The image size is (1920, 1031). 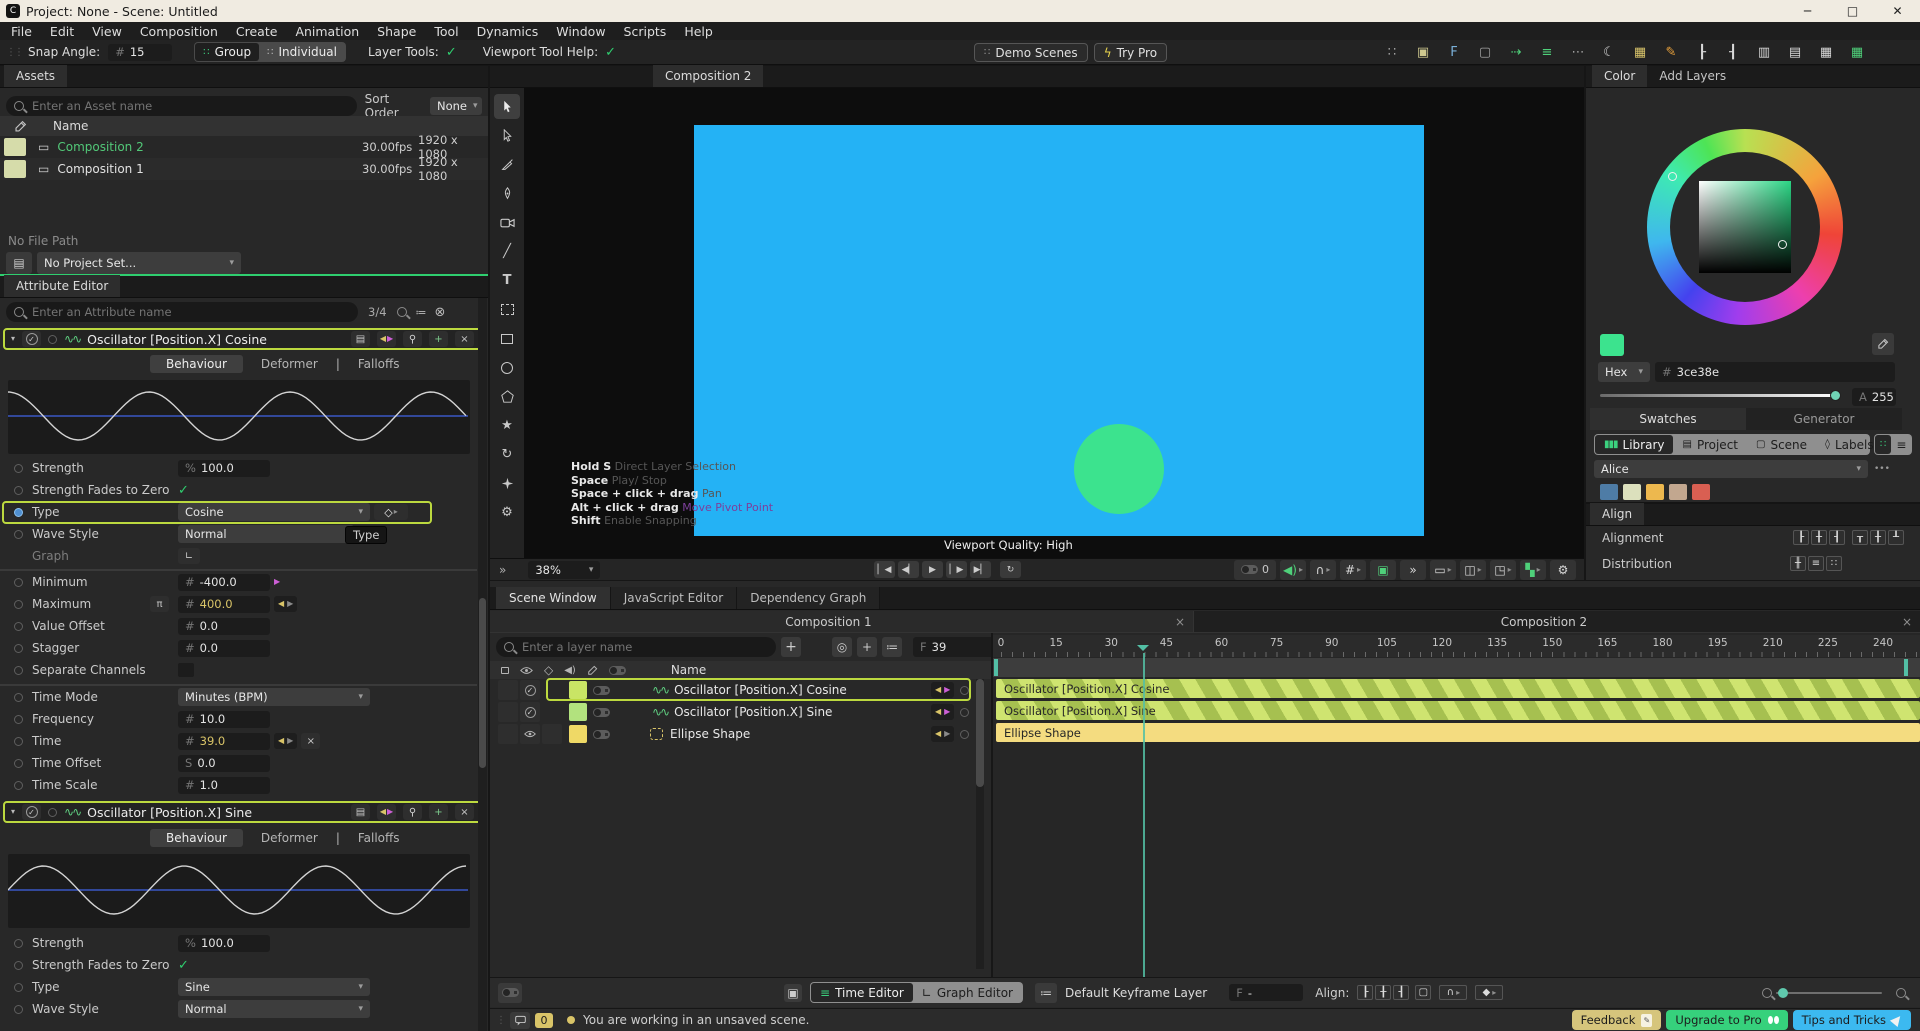 What do you see at coordinates (1547, 52) in the screenshot?
I see `align-green-icon: ≡` at bounding box center [1547, 52].